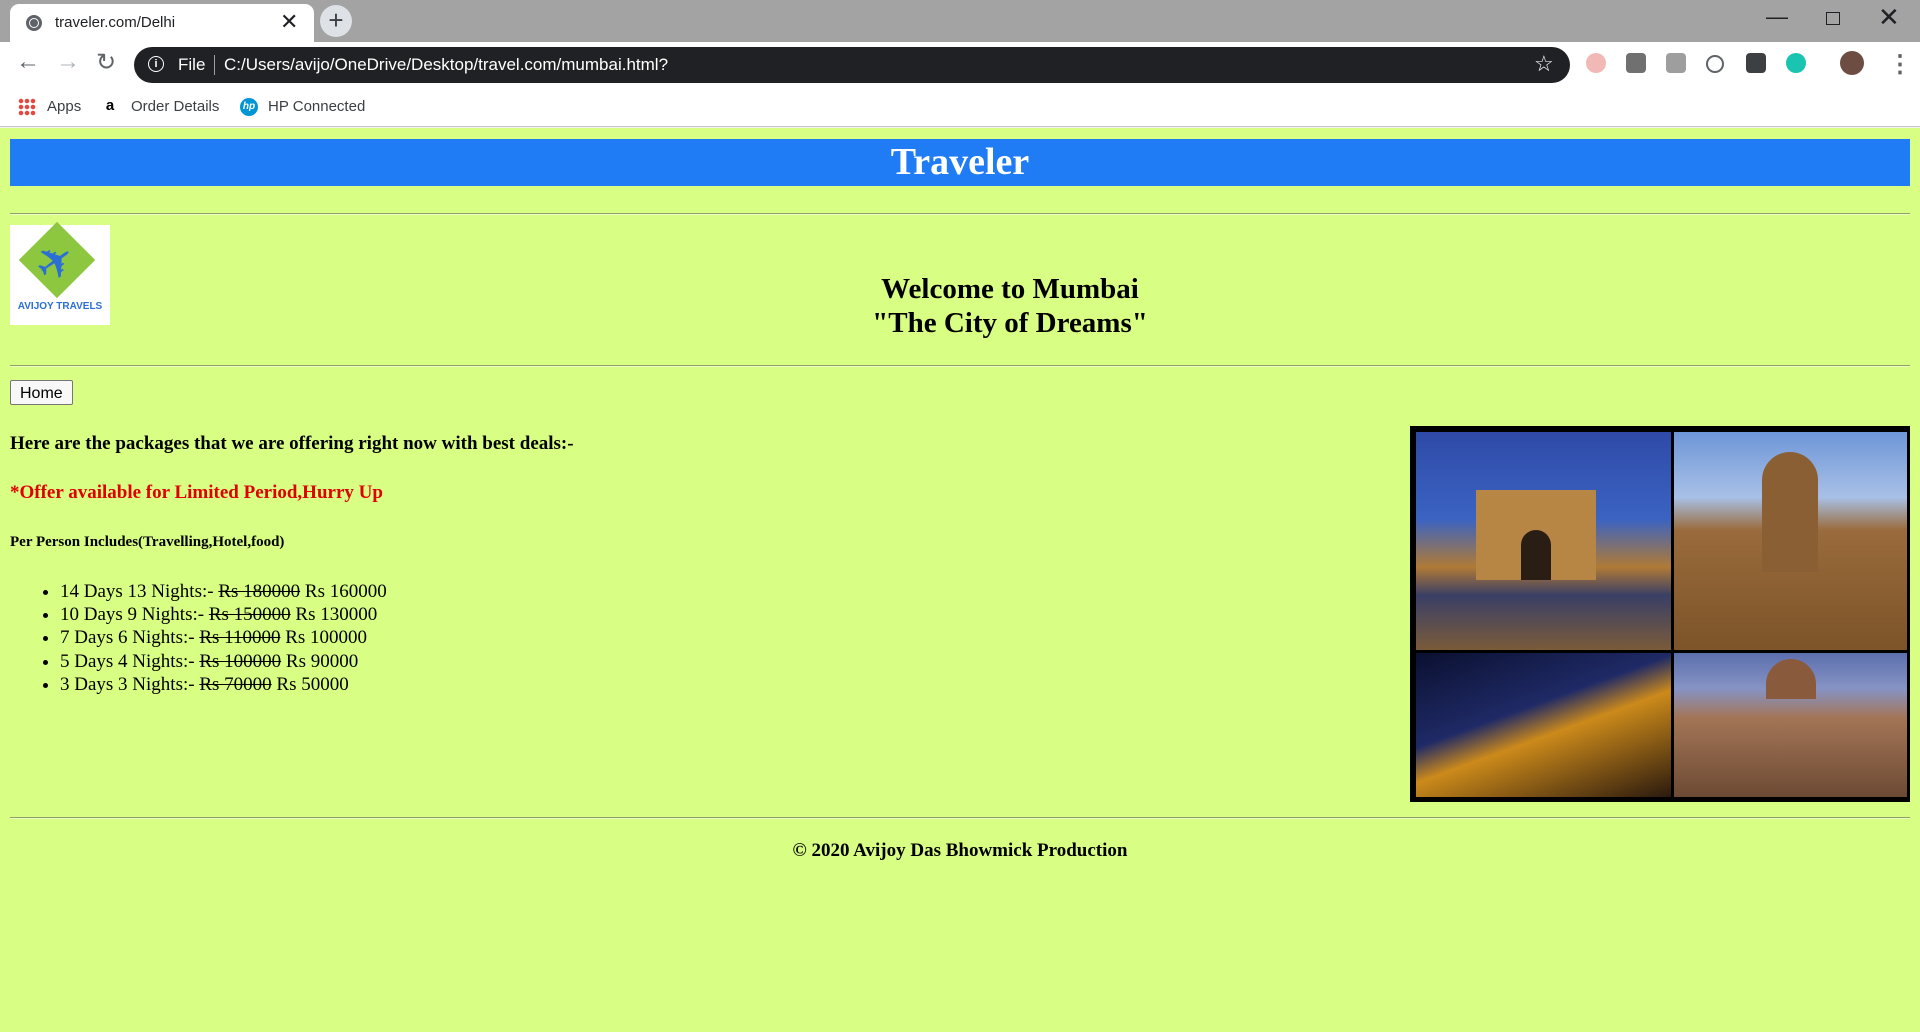 The width and height of the screenshot is (1920, 1032). What do you see at coordinates (1900, 64) in the screenshot?
I see `menu-icon: ⋮` at bounding box center [1900, 64].